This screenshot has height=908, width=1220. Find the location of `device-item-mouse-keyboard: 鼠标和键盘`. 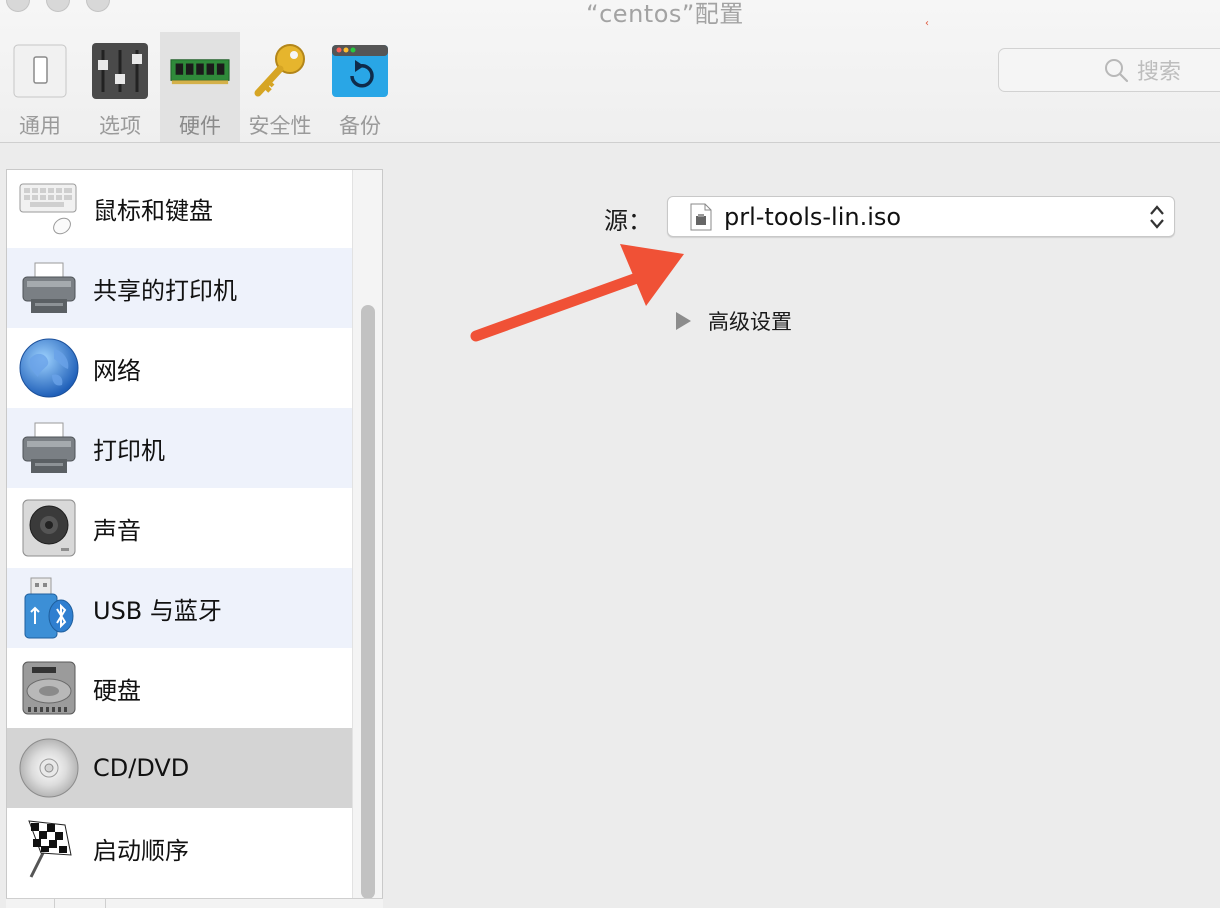

device-item-mouse-keyboard: 鼠标和键盘 is located at coordinates (180, 209).